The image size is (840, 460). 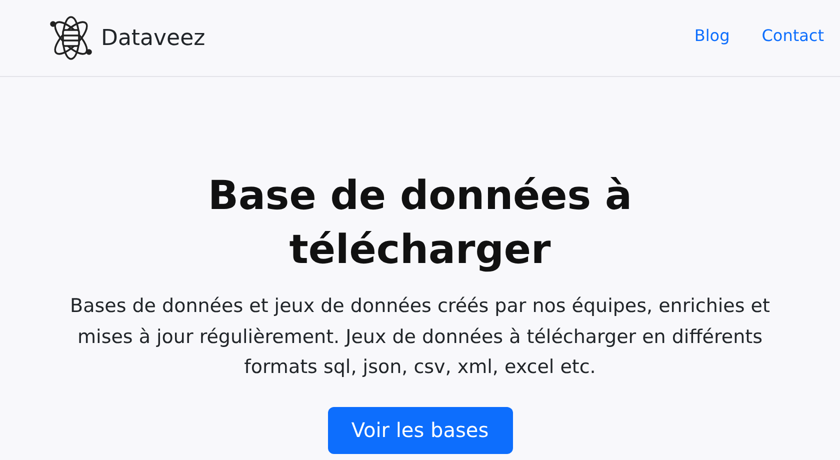 What do you see at coordinates (420, 223) in the screenshot?
I see `hero-heading: Base de données à télécharger` at bounding box center [420, 223].